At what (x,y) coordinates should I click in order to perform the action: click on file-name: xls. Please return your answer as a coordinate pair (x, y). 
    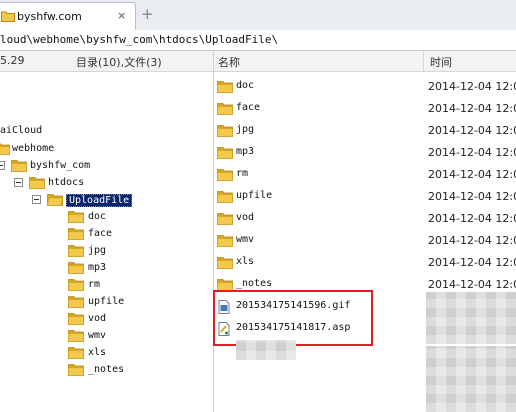
    Looking at the image, I should click on (245, 261).